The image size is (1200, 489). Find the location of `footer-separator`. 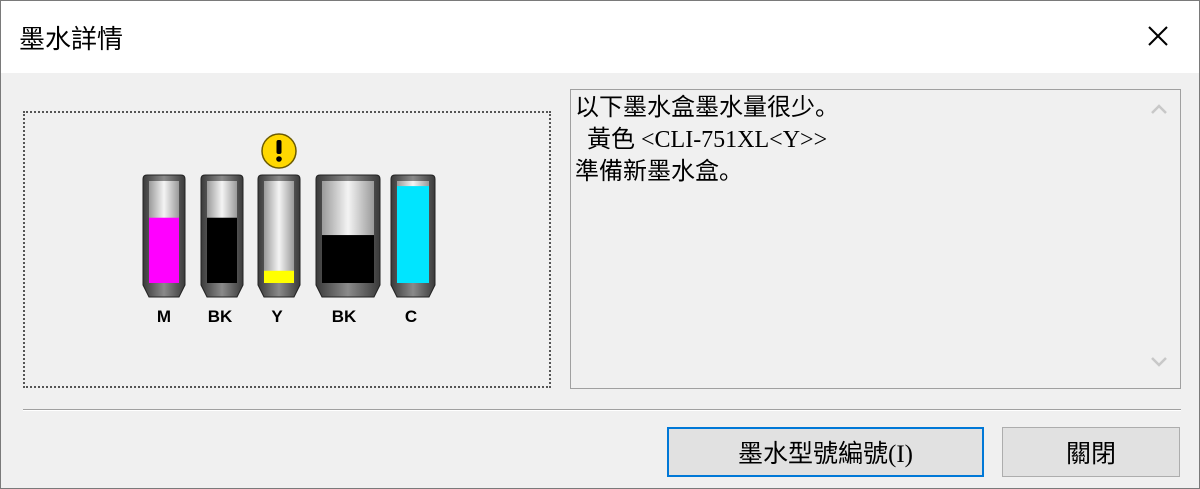

footer-separator is located at coordinates (602, 410).